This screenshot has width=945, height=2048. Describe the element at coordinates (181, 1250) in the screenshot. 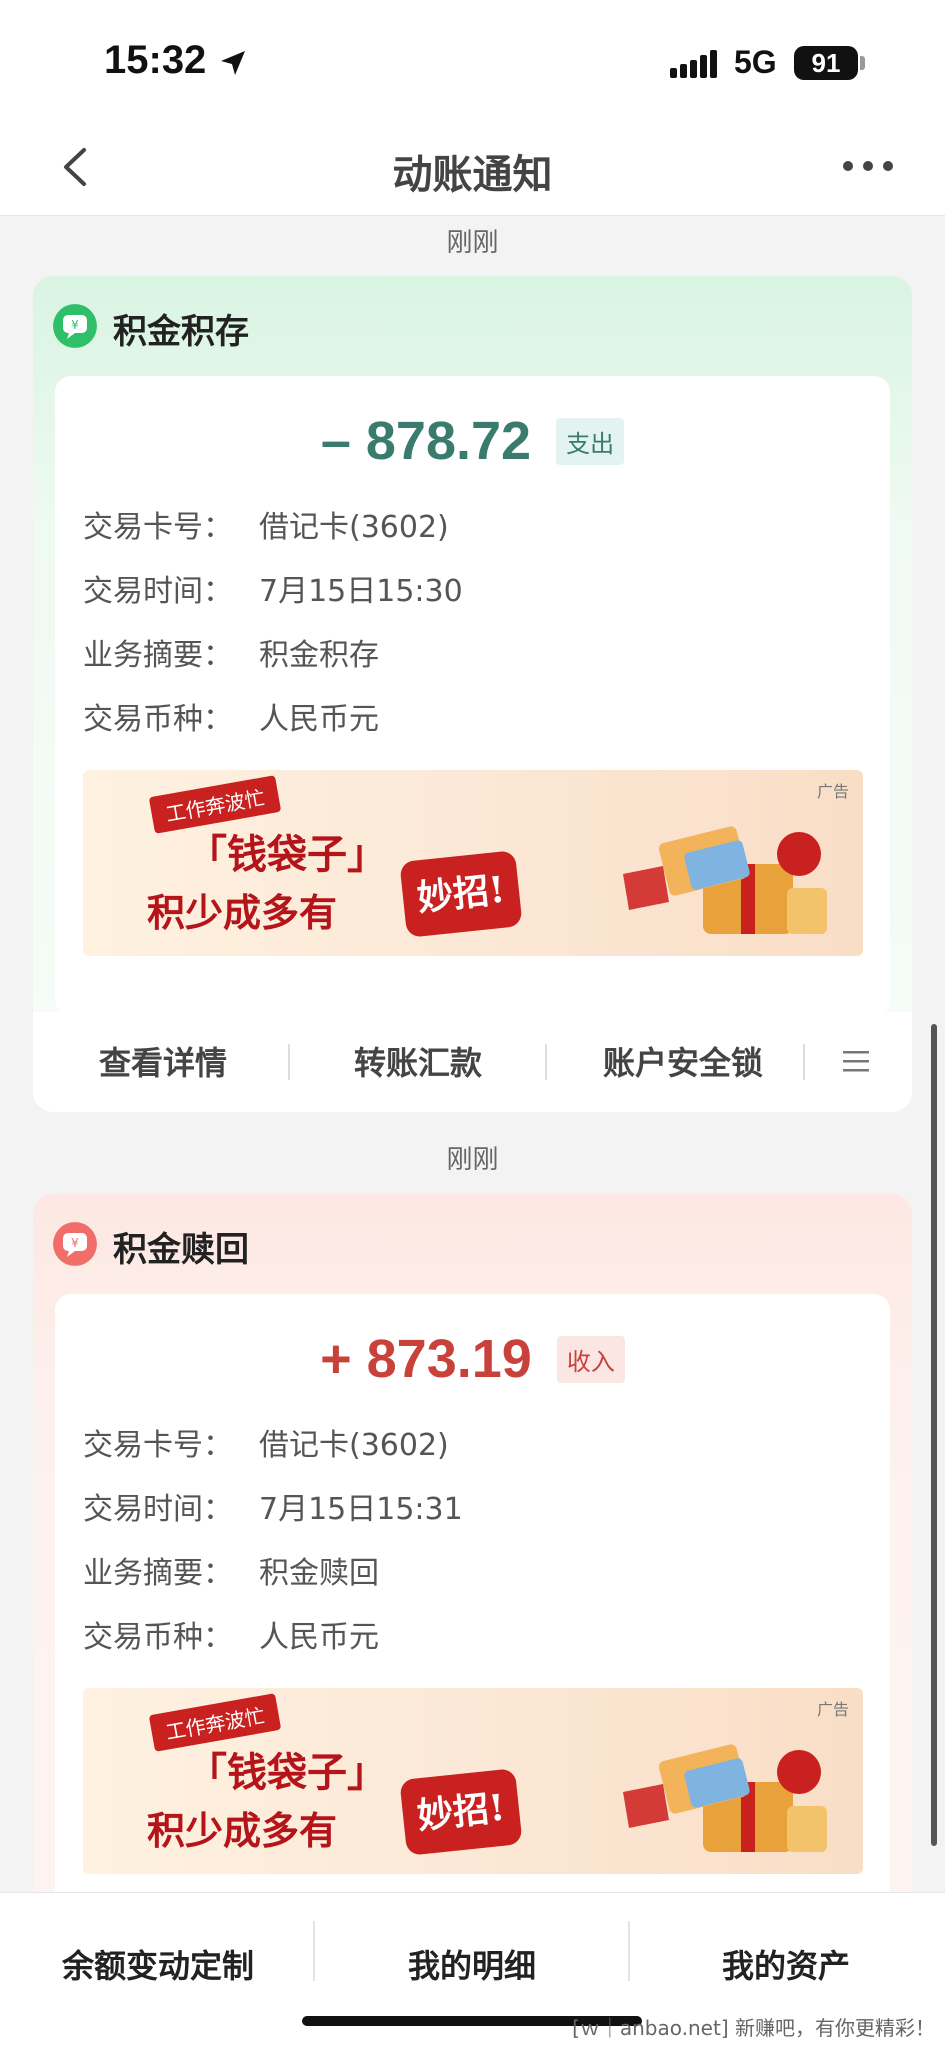

I see `card-title: 积金赎回` at that location.